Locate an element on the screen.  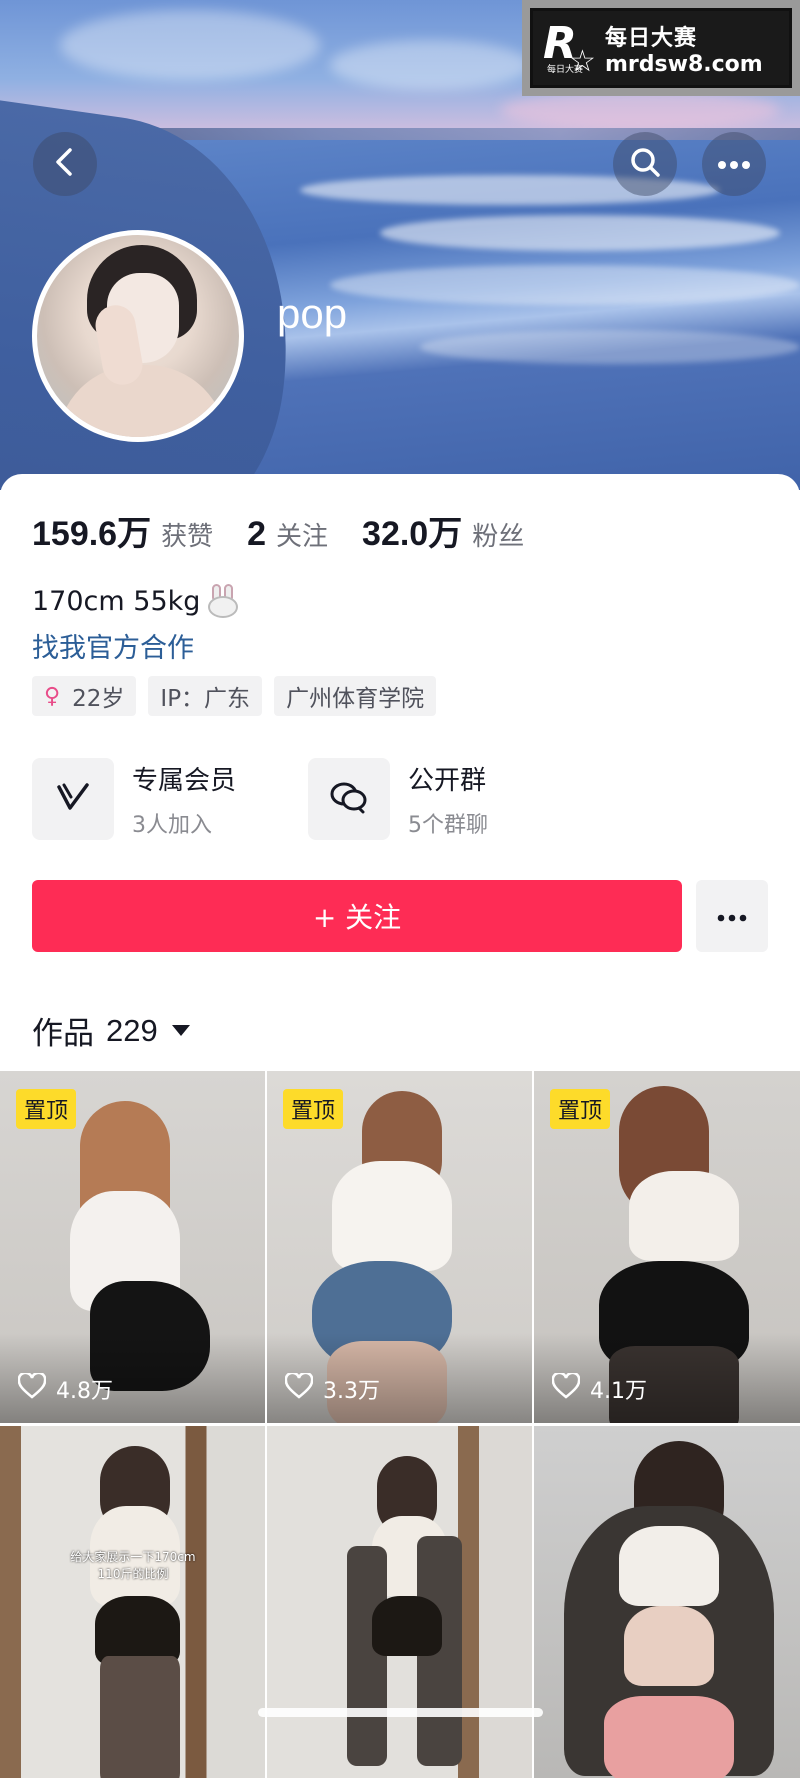
back-button is located at coordinates (65, 164).